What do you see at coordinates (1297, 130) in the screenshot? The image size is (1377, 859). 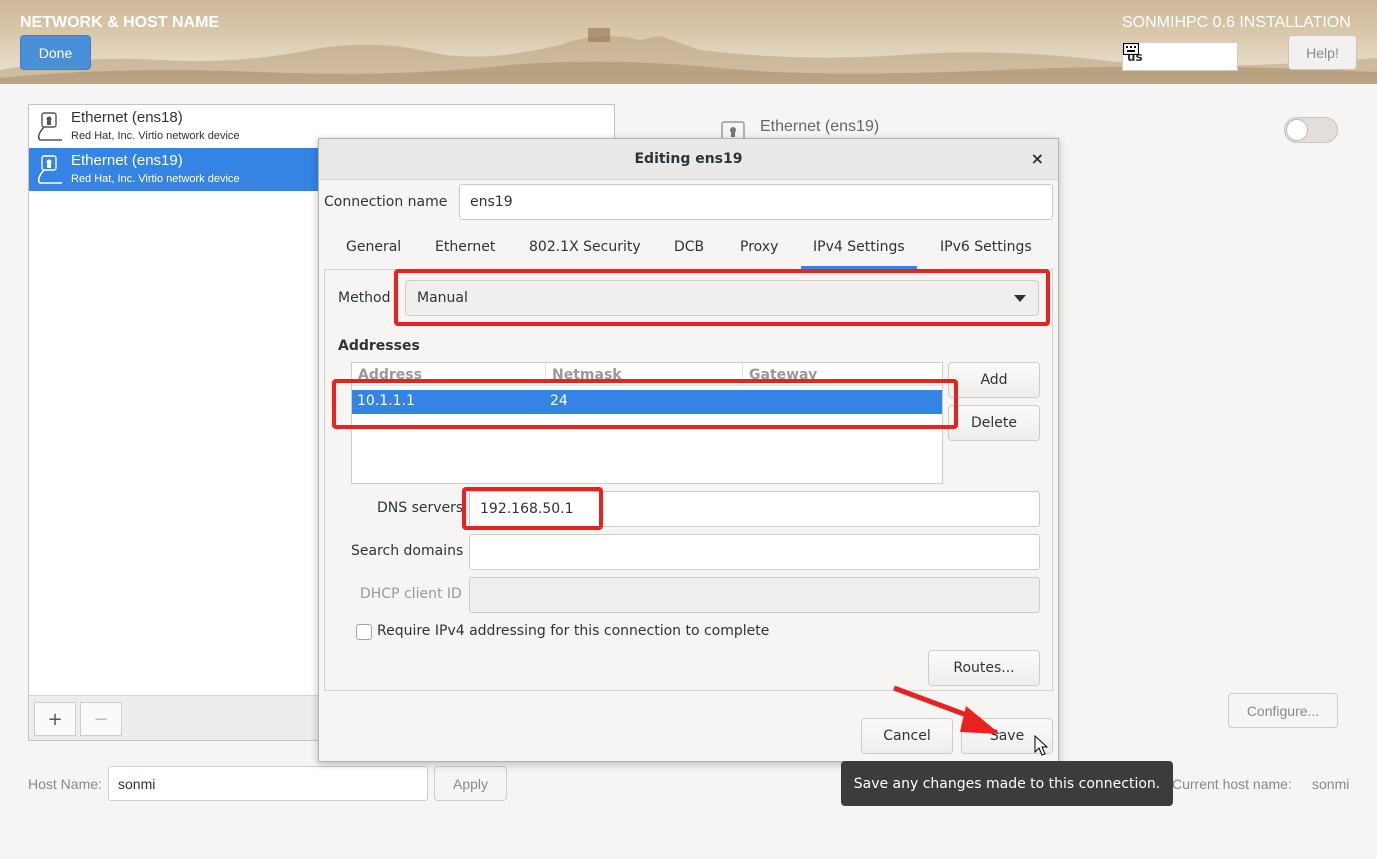 I see `toggle-knob` at bounding box center [1297, 130].